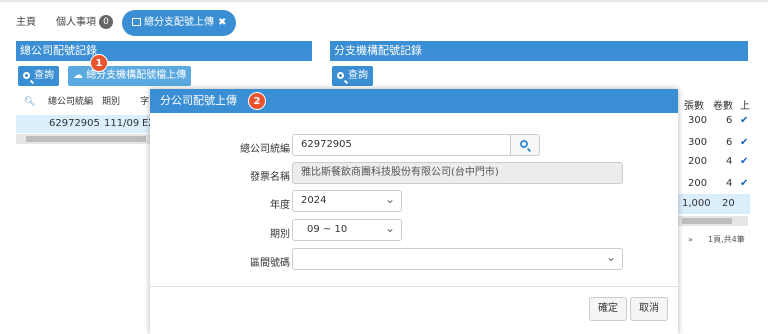 The width and height of the screenshot is (768, 334). Describe the element at coordinates (457, 258) in the screenshot. I see `range-select` at that location.